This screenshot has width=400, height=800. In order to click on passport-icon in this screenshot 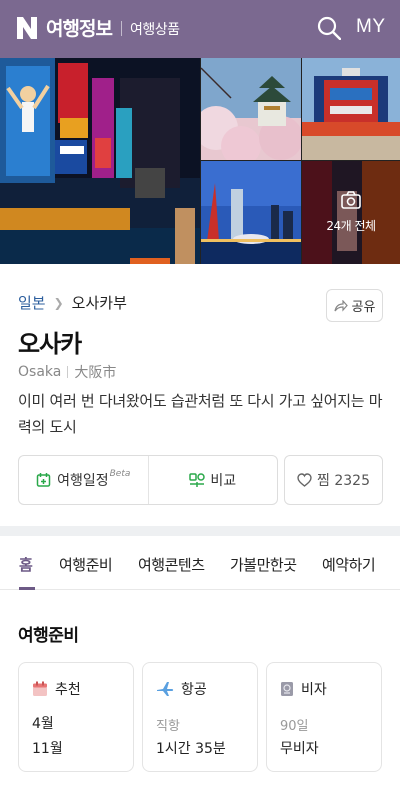, I will do `click(287, 689)`.